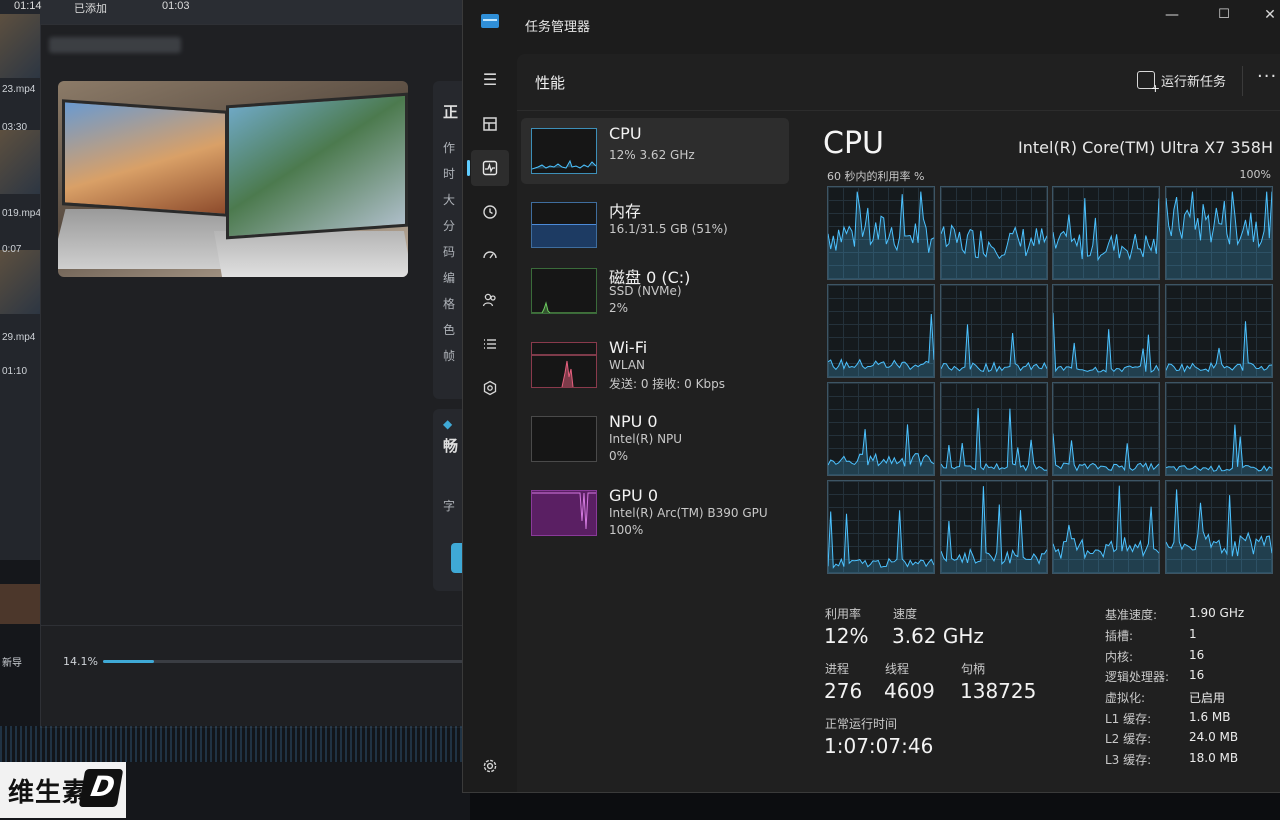 The height and width of the screenshot is (820, 1280). What do you see at coordinates (451, 446) in the screenshot?
I see `promo-heading: 畅` at bounding box center [451, 446].